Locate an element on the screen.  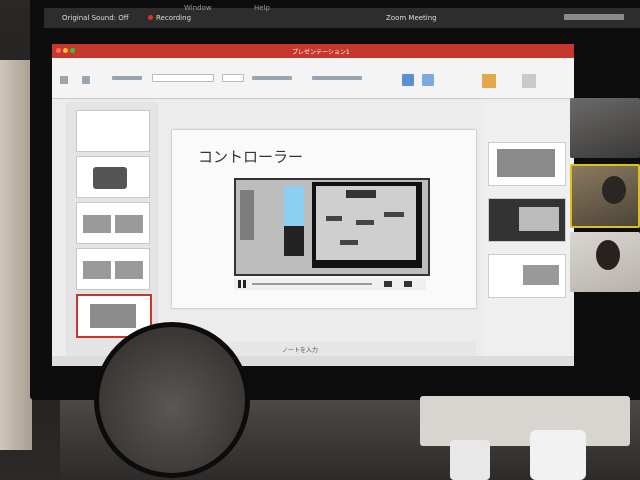
ppt-titlebar: プレゼンテーション1 is located at coordinates (313, 51).